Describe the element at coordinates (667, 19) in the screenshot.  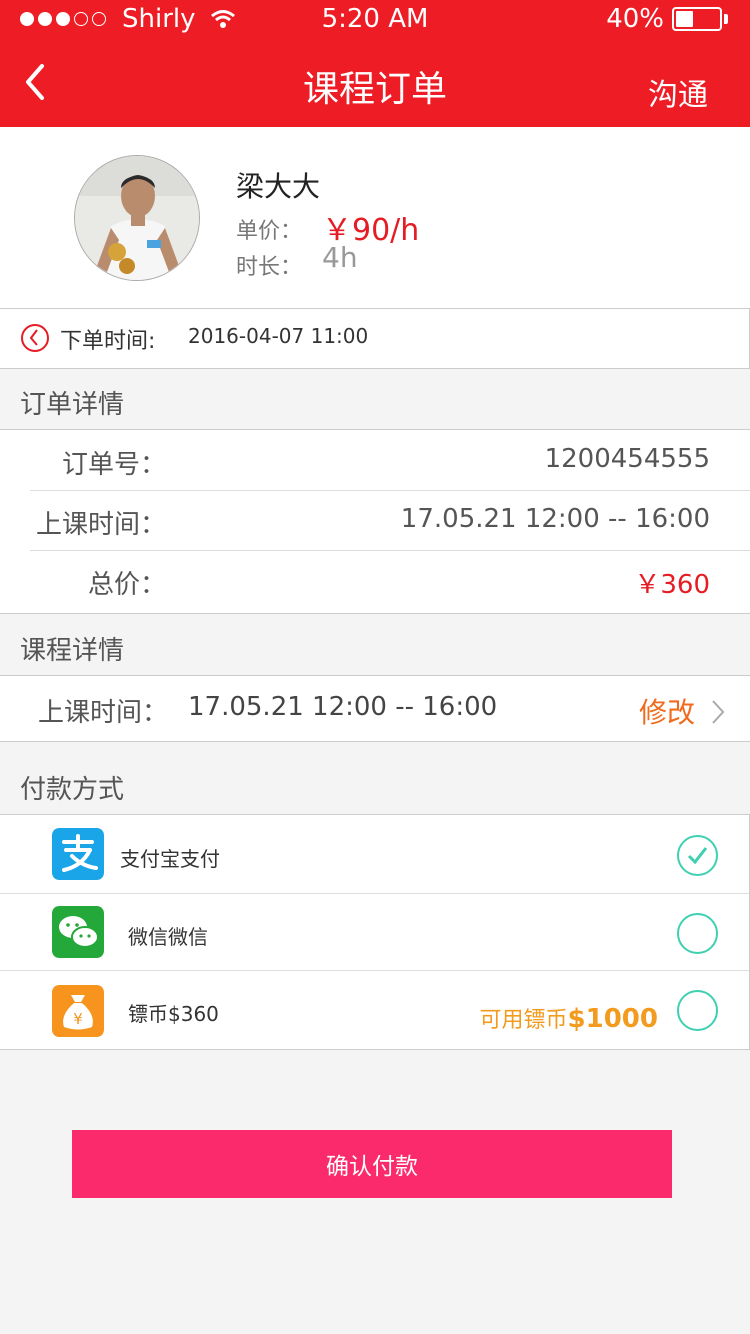
I see `status-right: 40%` at that location.